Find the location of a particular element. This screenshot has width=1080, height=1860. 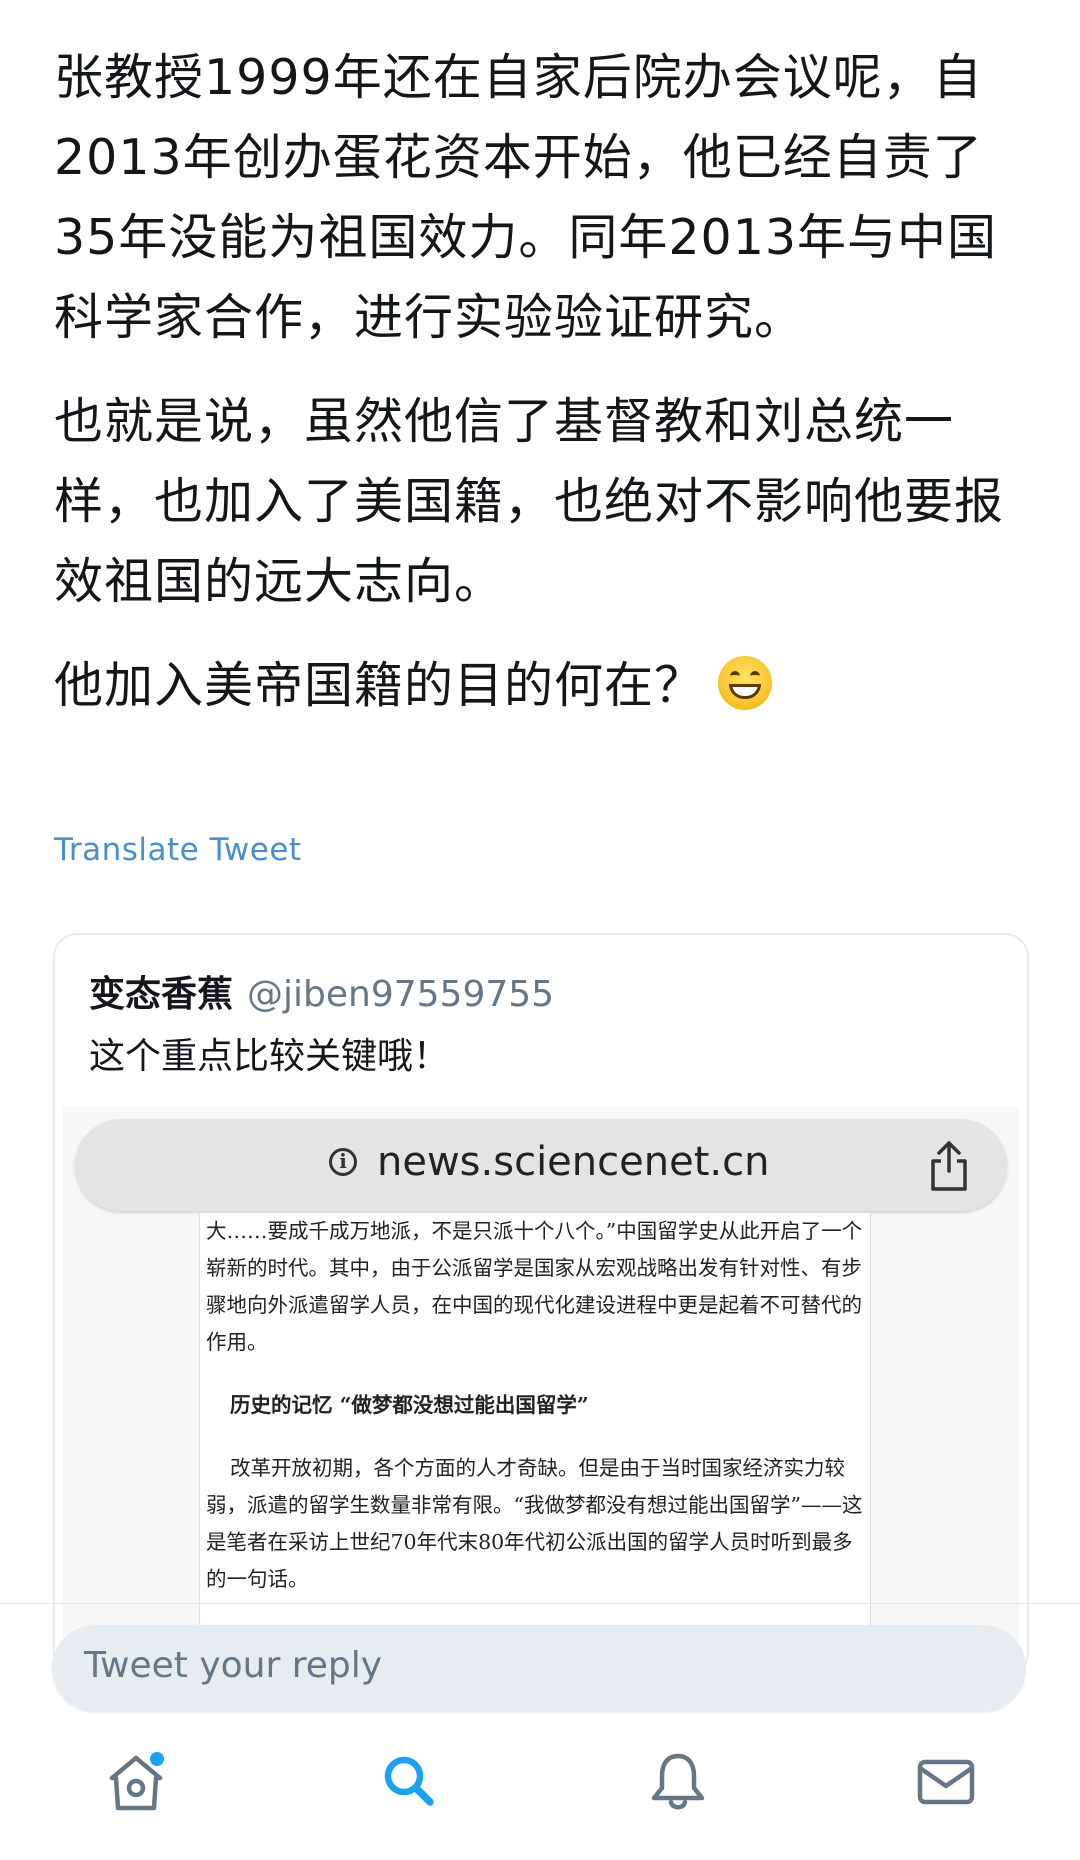

tweet-paragraph-3: 他加入美帝国籍的目的何在？ is located at coordinates (549, 686).